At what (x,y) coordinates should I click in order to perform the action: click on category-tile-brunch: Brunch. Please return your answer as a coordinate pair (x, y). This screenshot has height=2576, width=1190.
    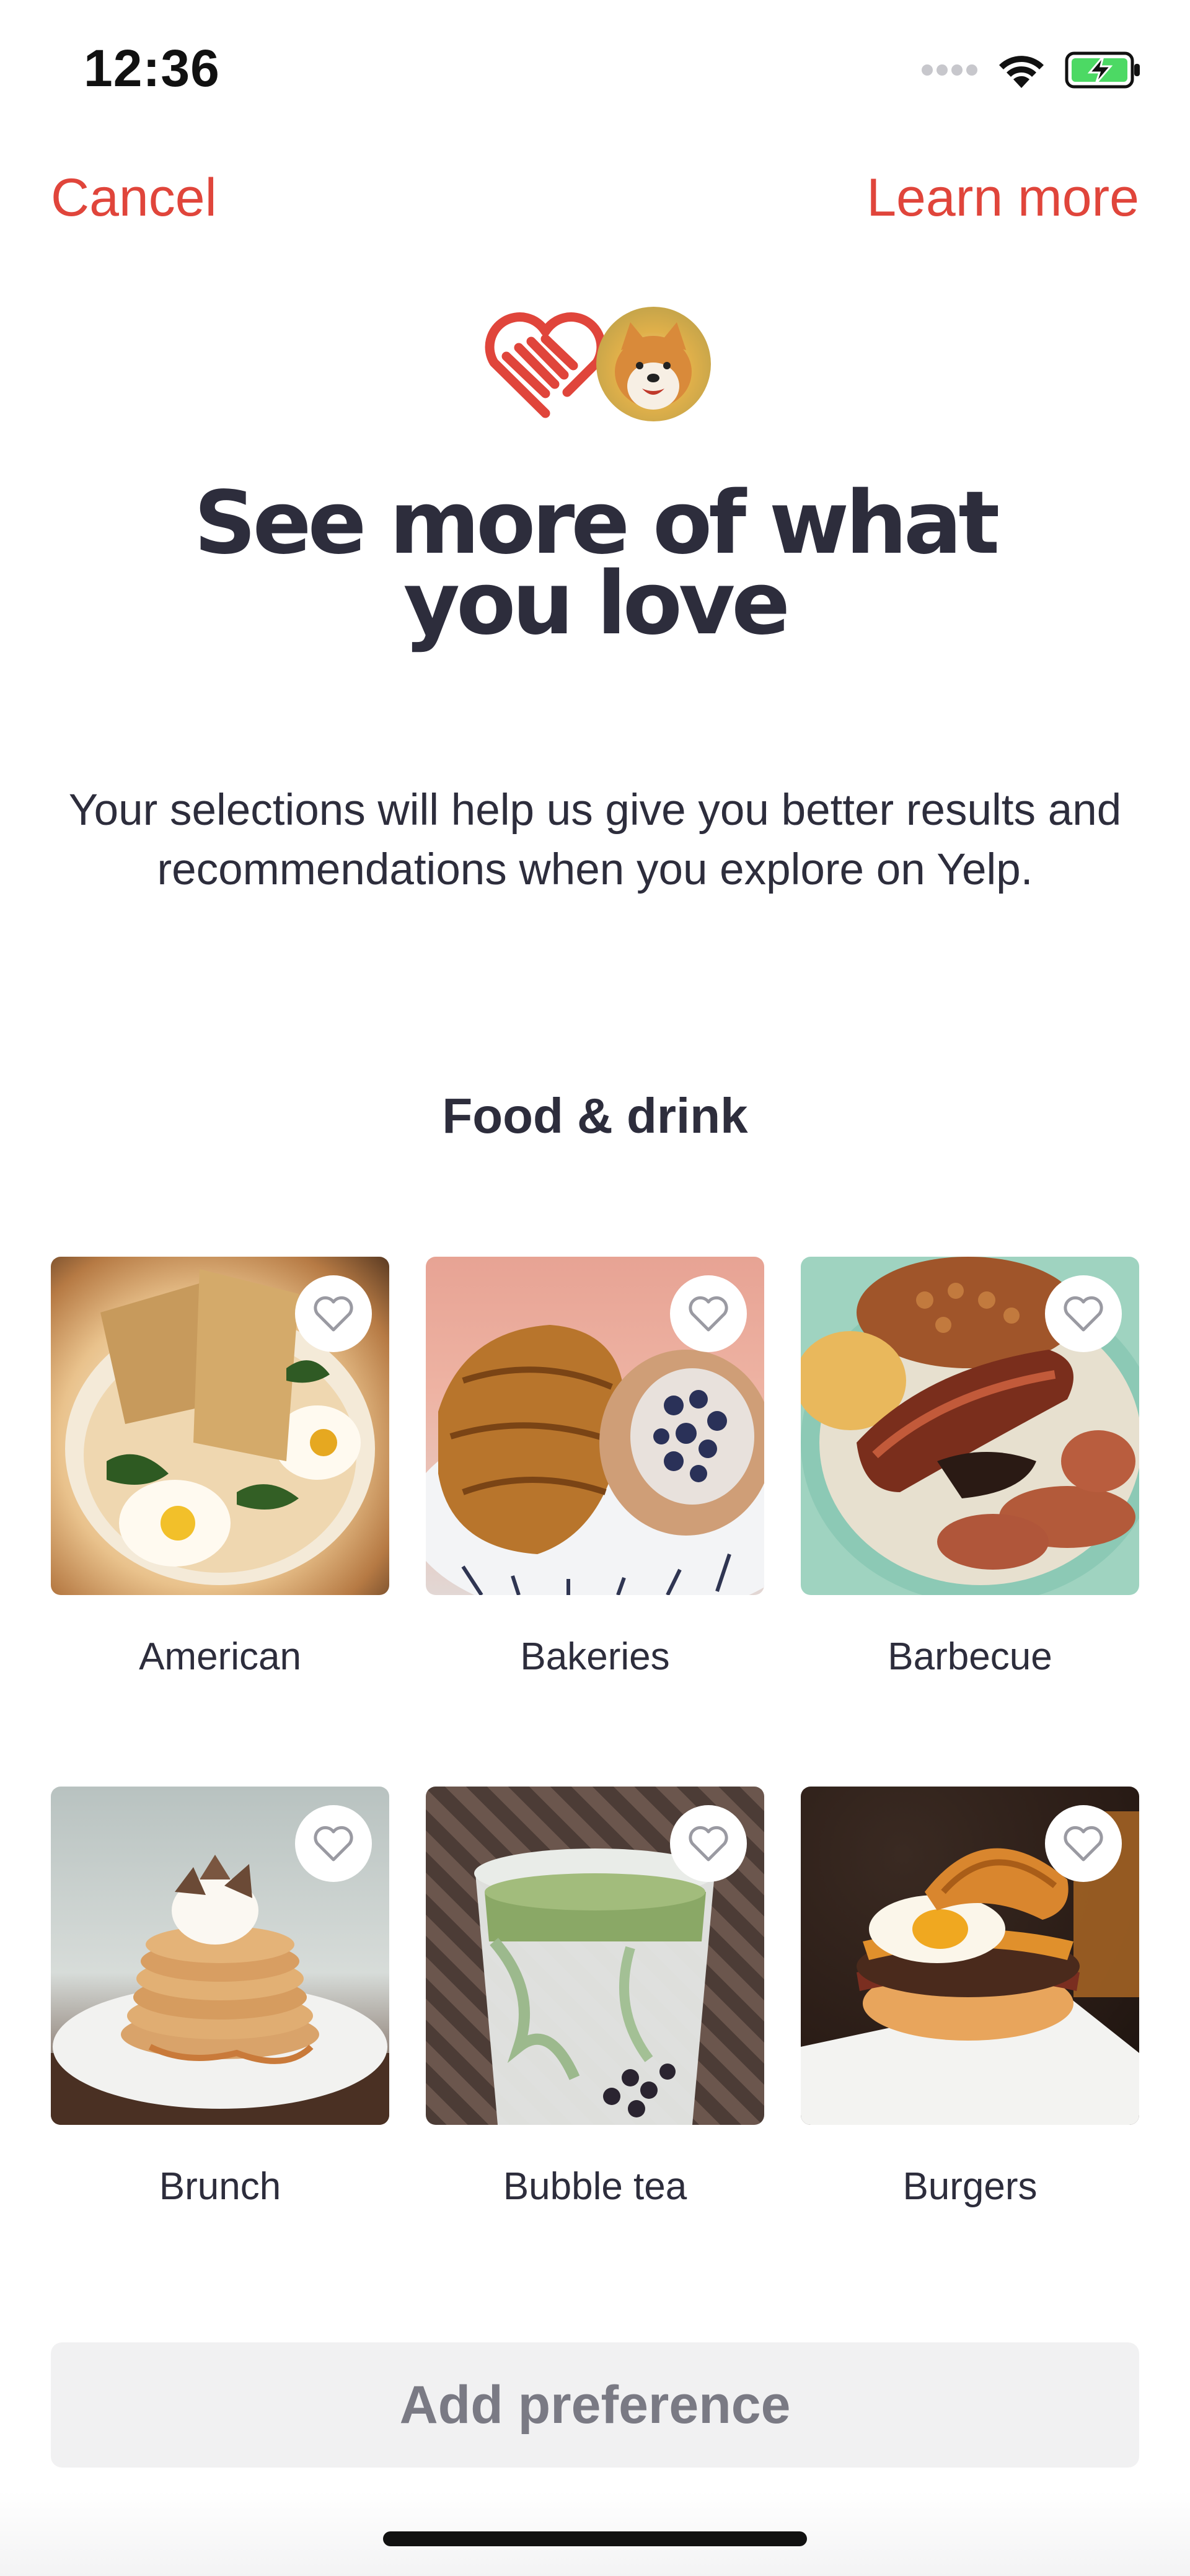
    Looking at the image, I should click on (220, 1998).